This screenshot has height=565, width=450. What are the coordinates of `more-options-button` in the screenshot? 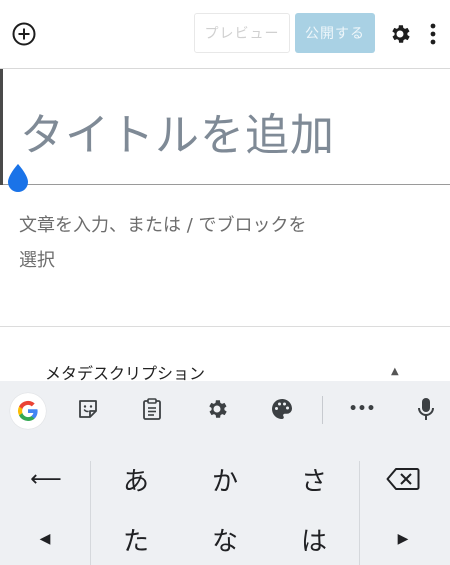 It's located at (433, 34).